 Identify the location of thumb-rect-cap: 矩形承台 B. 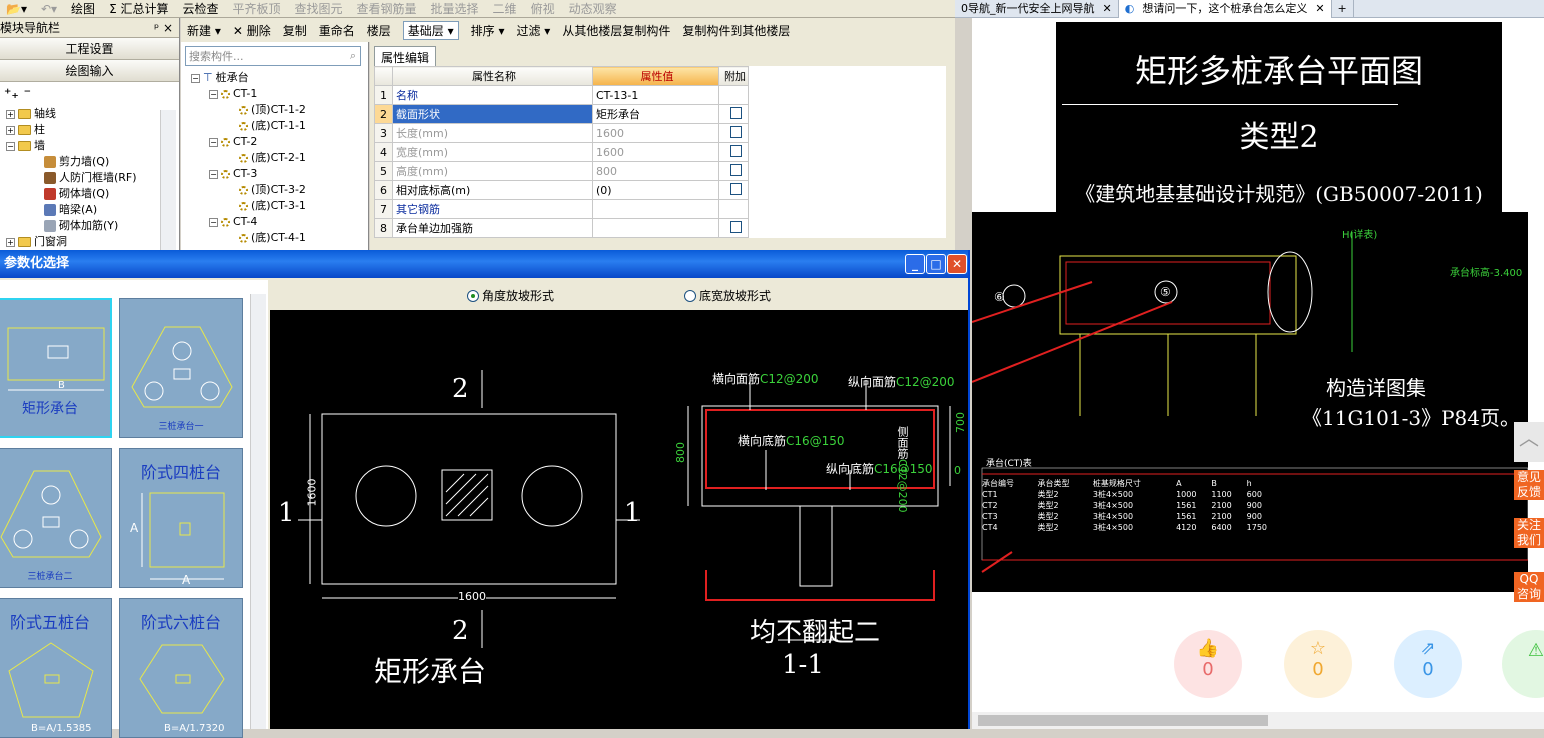
(56, 368).